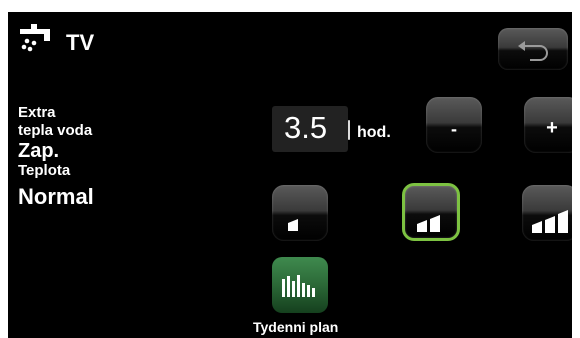 Image resolution: width=580 pixels, height=338 pixels. What do you see at coordinates (56, 196) in the screenshot?
I see `temperature-value: Normal` at bounding box center [56, 196].